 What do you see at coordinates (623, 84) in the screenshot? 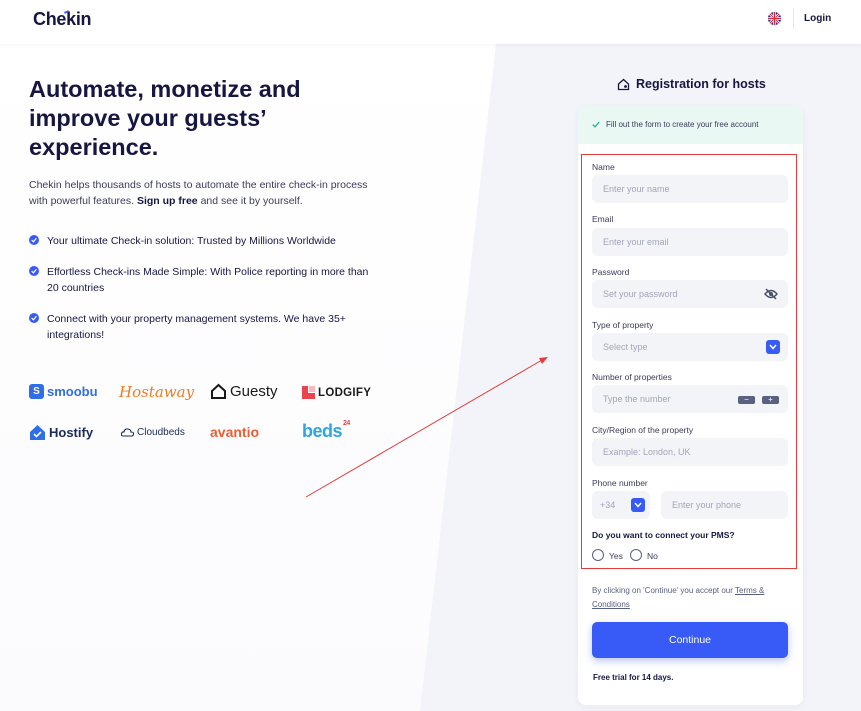
I see `host-house-icon` at bounding box center [623, 84].